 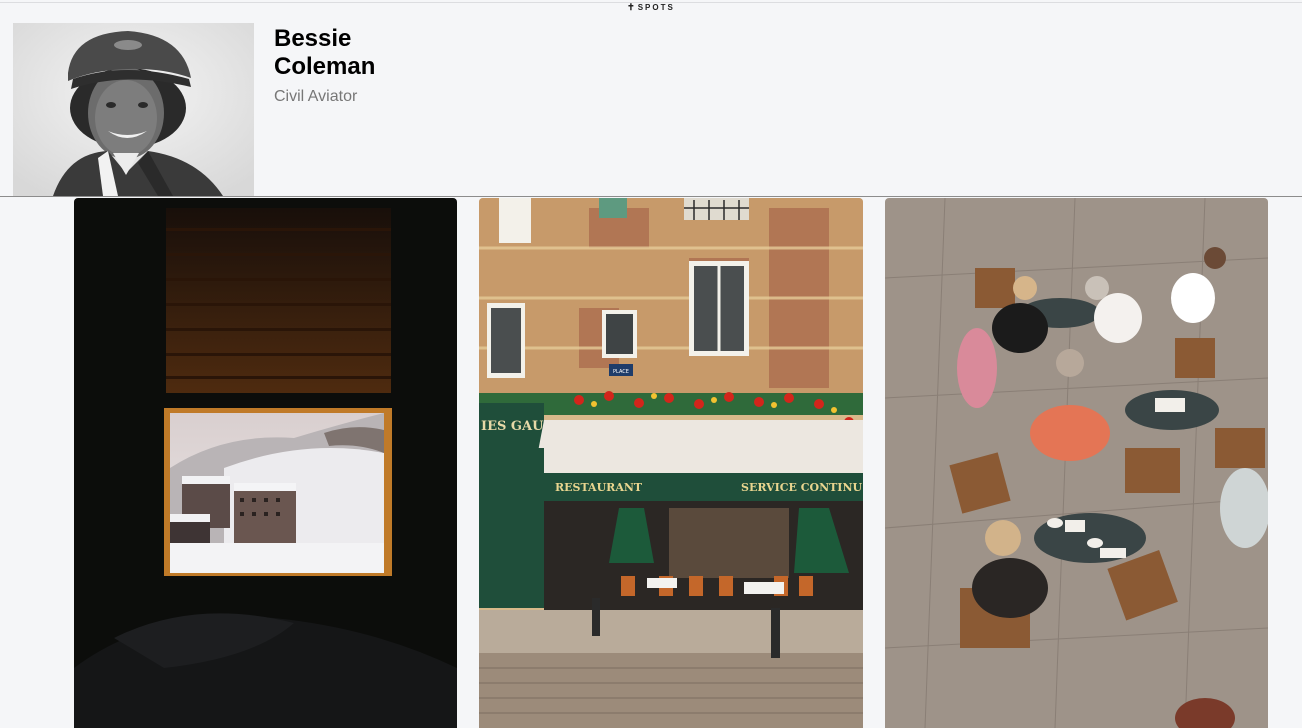 What do you see at coordinates (325, 52) in the screenshot?
I see `profile-name: Bessie Coleman` at bounding box center [325, 52].